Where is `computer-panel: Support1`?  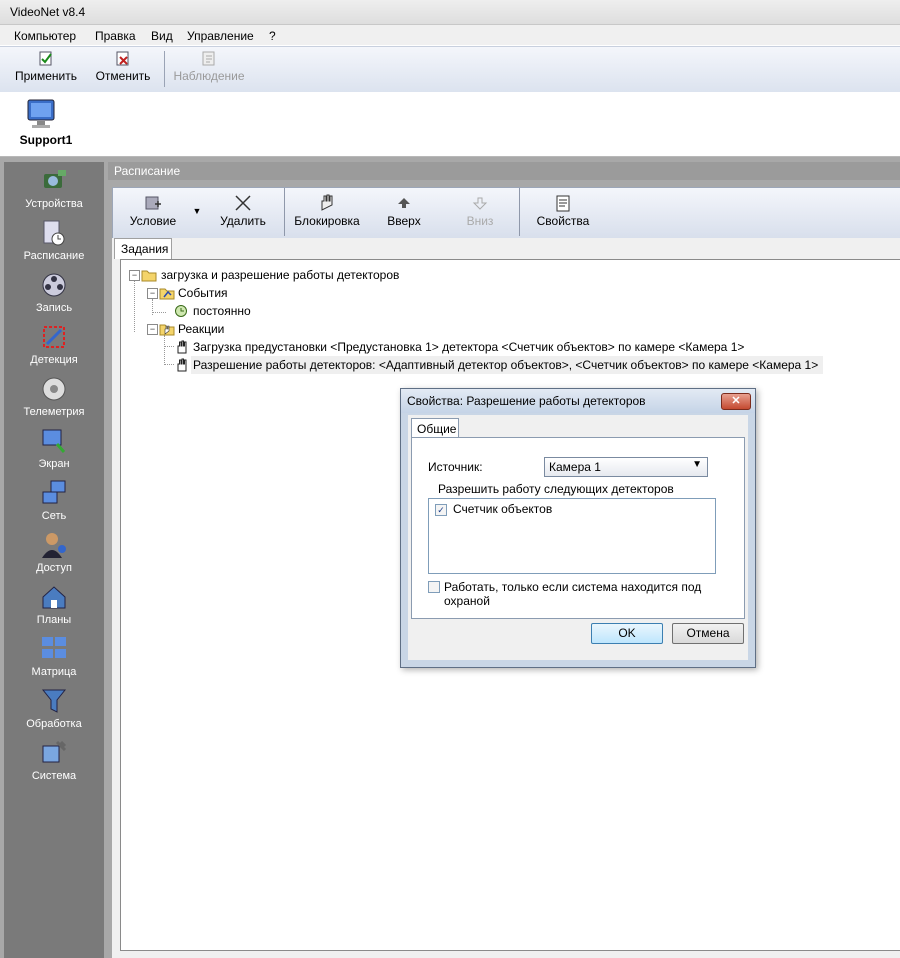
computer-panel: Support1 is located at coordinates (450, 124).